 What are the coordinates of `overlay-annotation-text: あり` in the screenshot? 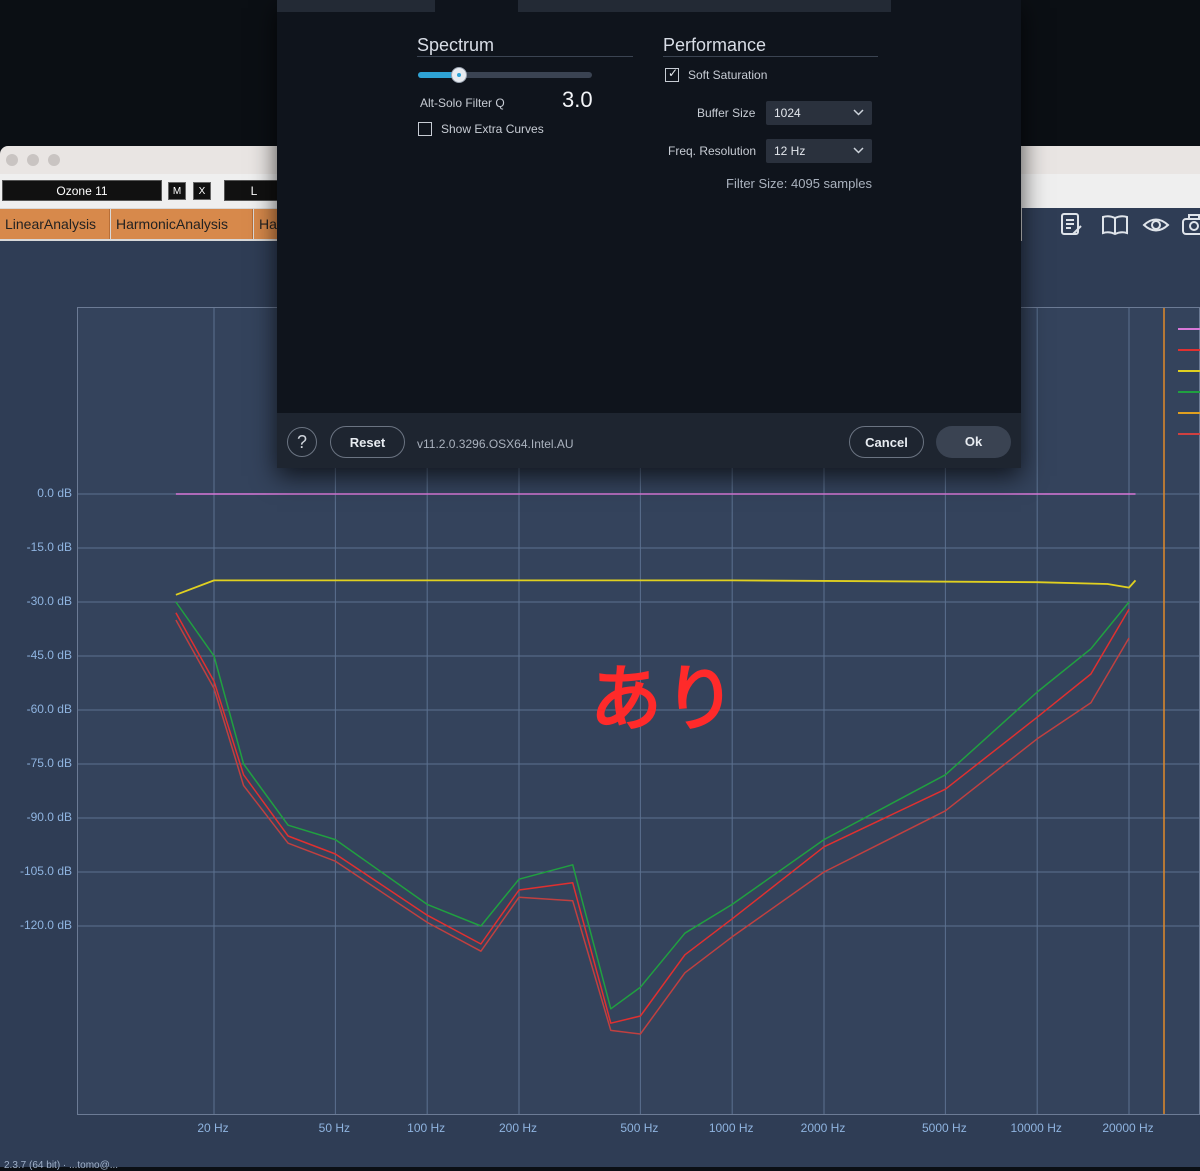 It's located at (664, 699).